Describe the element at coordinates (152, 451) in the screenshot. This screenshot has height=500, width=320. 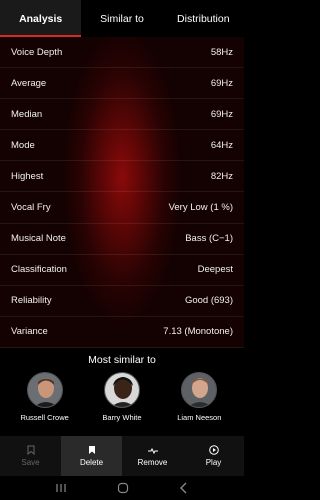
I see `waveform-icon` at that location.